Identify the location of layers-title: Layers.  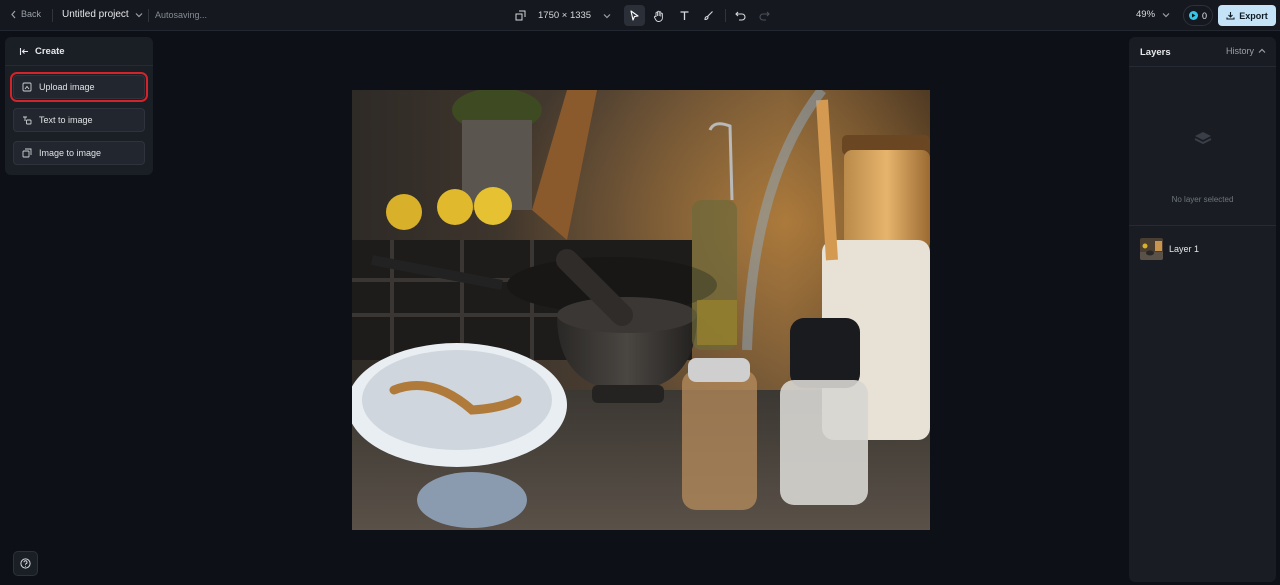
(1155, 52).